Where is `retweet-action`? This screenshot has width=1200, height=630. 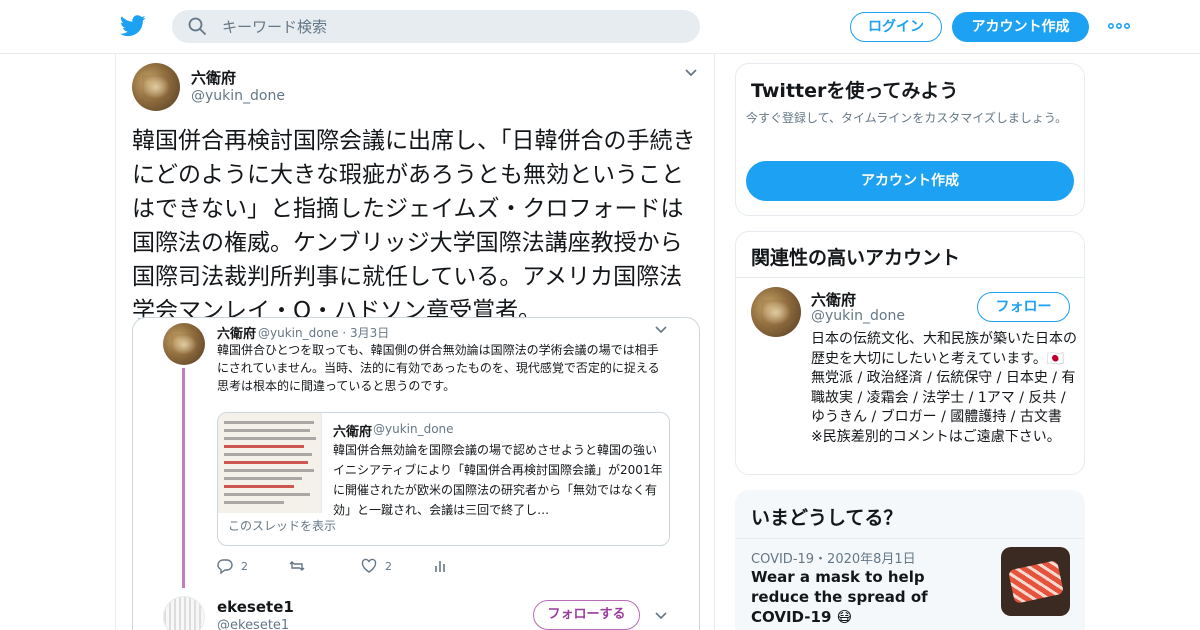
retweet-action is located at coordinates (301, 566).